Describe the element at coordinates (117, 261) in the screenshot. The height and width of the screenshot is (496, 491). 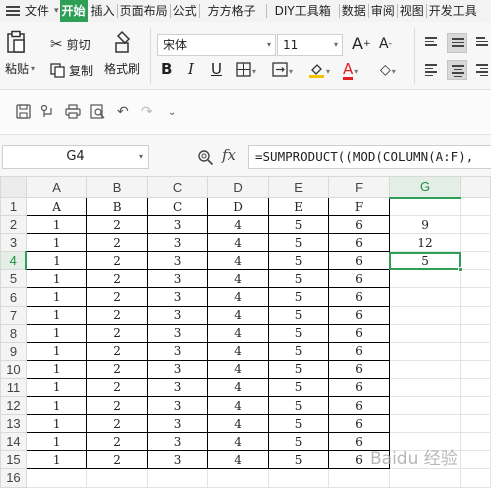
I see `cell-b4: 2` at that location.